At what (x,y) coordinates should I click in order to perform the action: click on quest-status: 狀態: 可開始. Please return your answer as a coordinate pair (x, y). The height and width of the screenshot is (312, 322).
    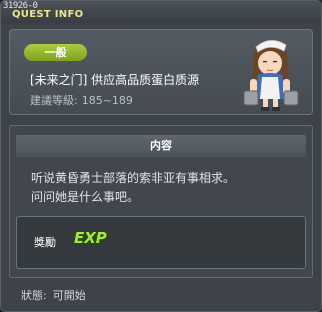
    Looking at the image, I should click on (53, 295).